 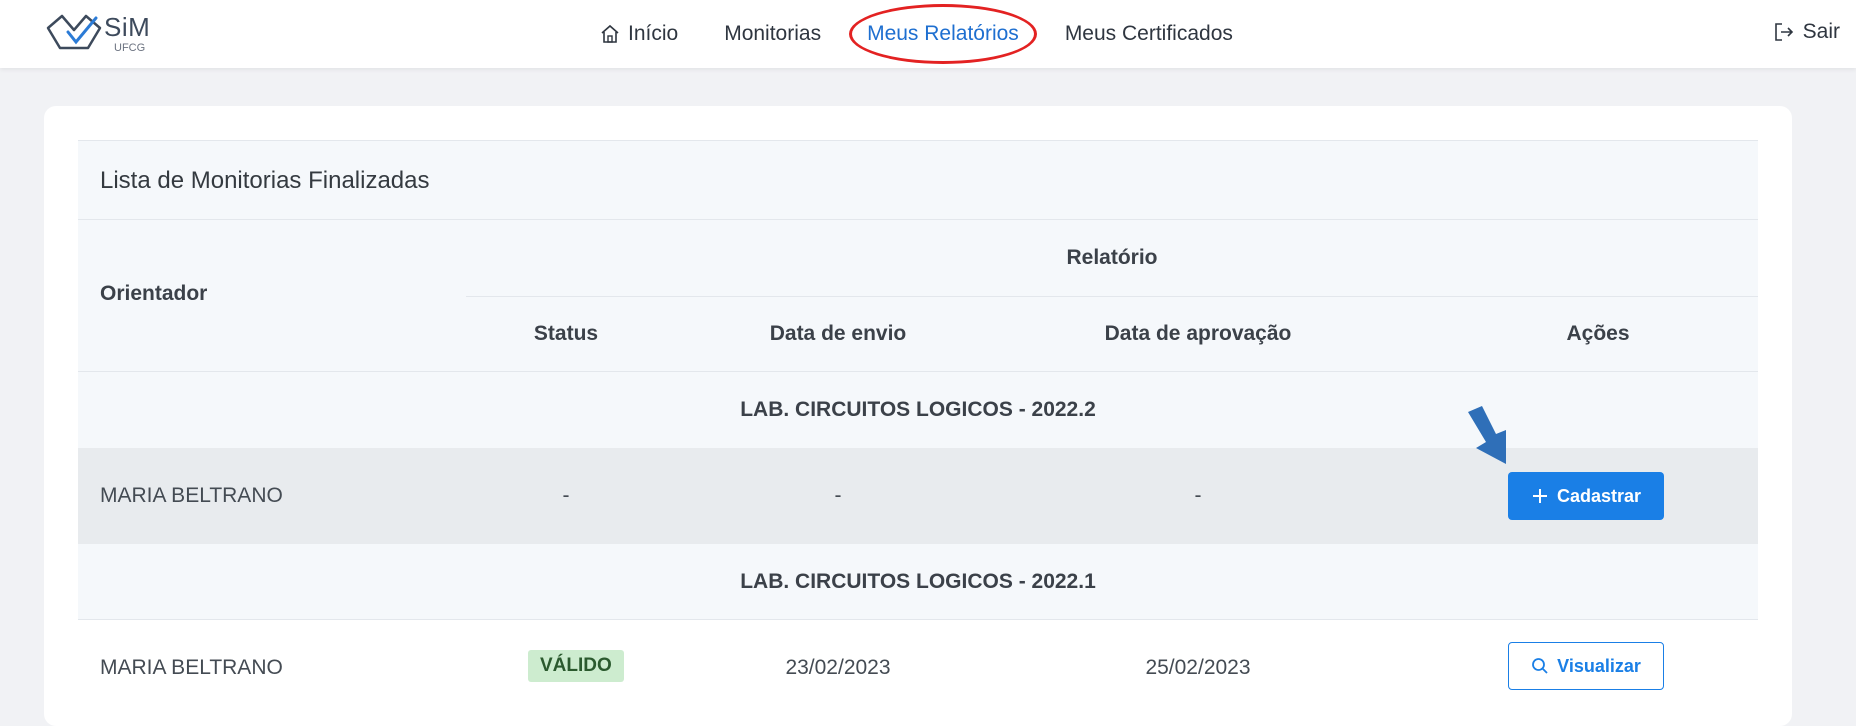 I want to click on cadastrar-label: Cadastrar, so click(x=1599, y=495).